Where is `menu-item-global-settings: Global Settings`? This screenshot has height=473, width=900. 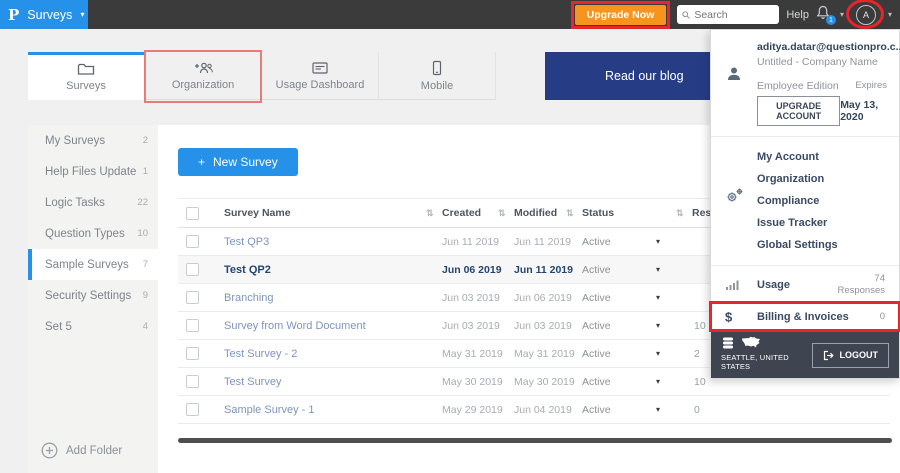 menu-item-global-settings: Global Settings is located at coordinates (805, 245).